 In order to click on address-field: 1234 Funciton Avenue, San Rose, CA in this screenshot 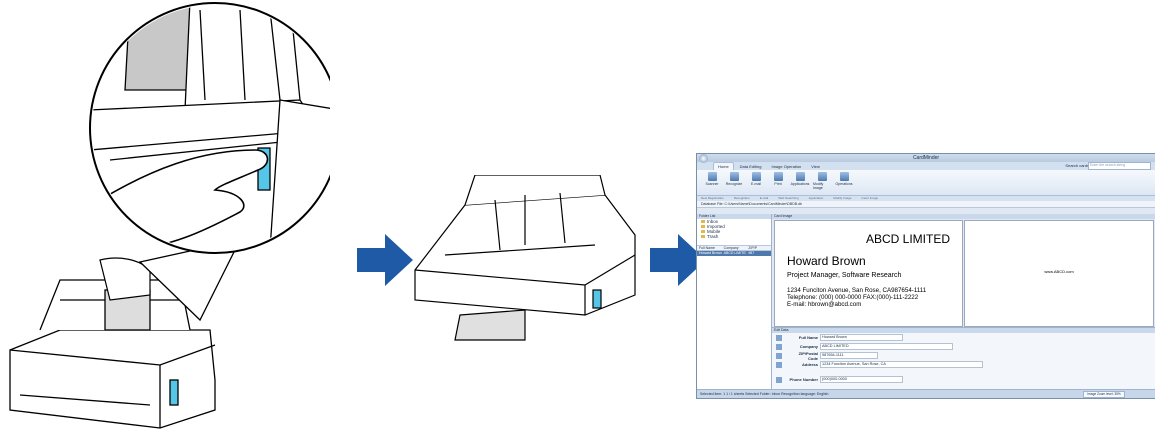, I will do `click(901, 364)`.